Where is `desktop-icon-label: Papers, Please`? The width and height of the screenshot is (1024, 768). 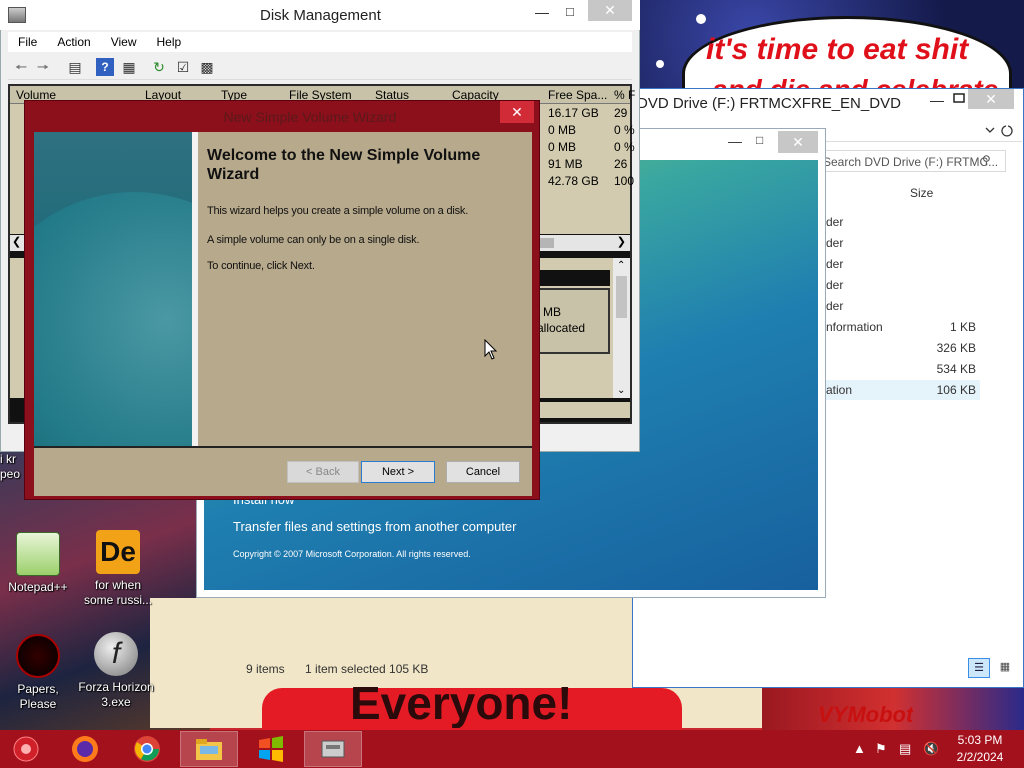 desktop-icon-label: Papers, Please is located at coordinates (38, 696).